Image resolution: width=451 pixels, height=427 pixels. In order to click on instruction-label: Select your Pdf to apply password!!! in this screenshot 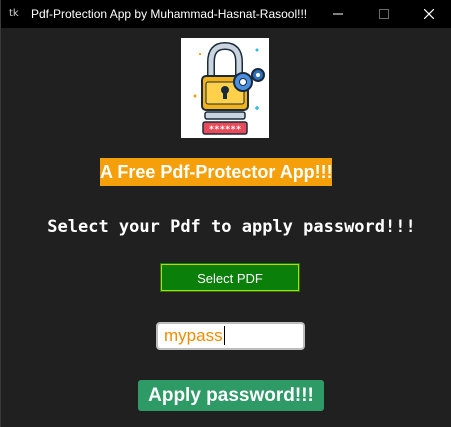, I will do `click(231, 227)`.